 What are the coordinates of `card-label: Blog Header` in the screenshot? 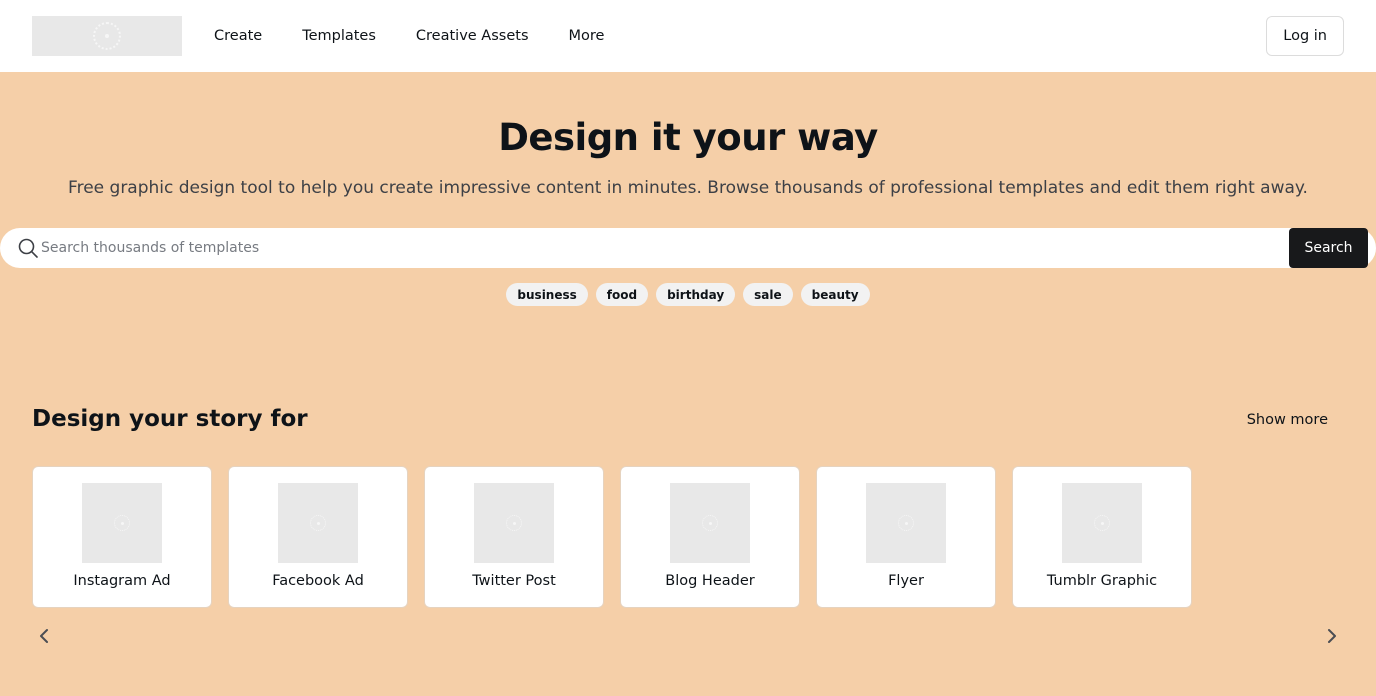 It's located at (710, 581).